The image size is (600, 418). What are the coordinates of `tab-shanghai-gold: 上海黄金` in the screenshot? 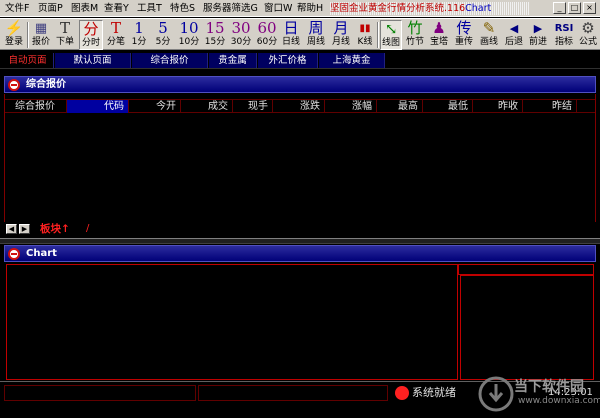 It's located at (352, 60).